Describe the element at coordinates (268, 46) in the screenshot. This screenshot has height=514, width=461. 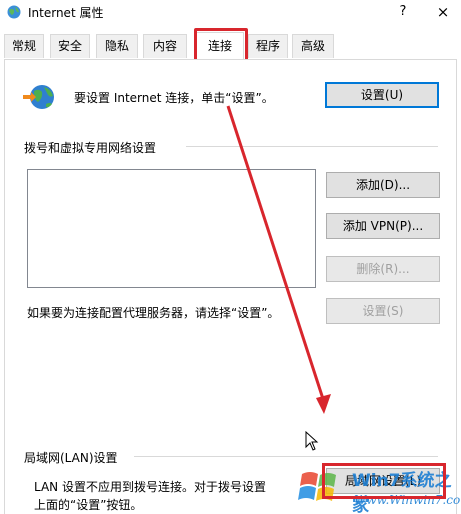
I see `tab-programs: 程序` at that location.